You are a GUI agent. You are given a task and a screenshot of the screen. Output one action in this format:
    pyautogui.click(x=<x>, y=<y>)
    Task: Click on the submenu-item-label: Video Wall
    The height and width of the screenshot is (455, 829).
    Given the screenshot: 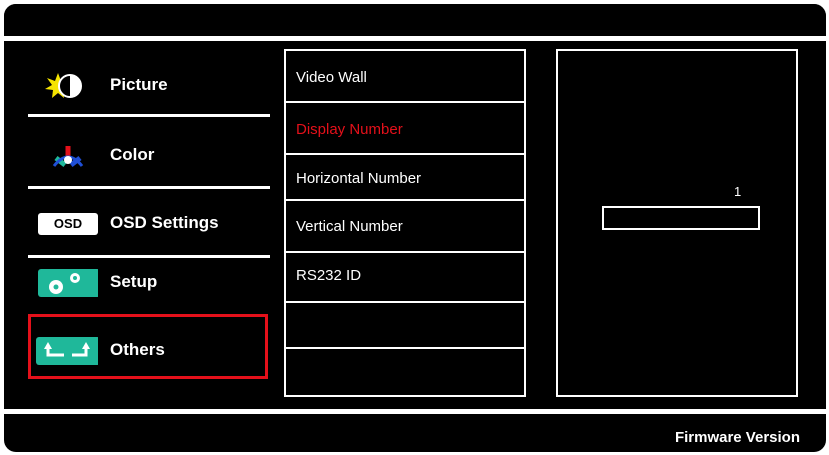 What is the action you would take?
    pyautogui.click(x=331, y=77)
    